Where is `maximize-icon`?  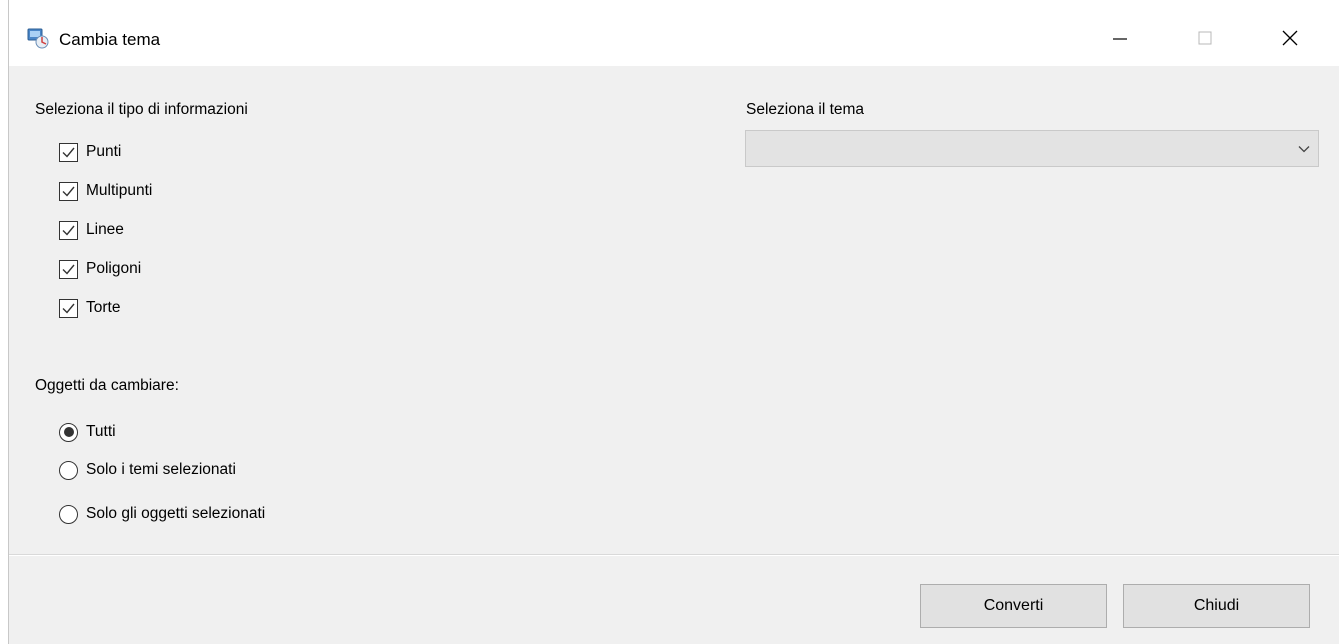
maximize-icon is located at coordinates (1205, 38).